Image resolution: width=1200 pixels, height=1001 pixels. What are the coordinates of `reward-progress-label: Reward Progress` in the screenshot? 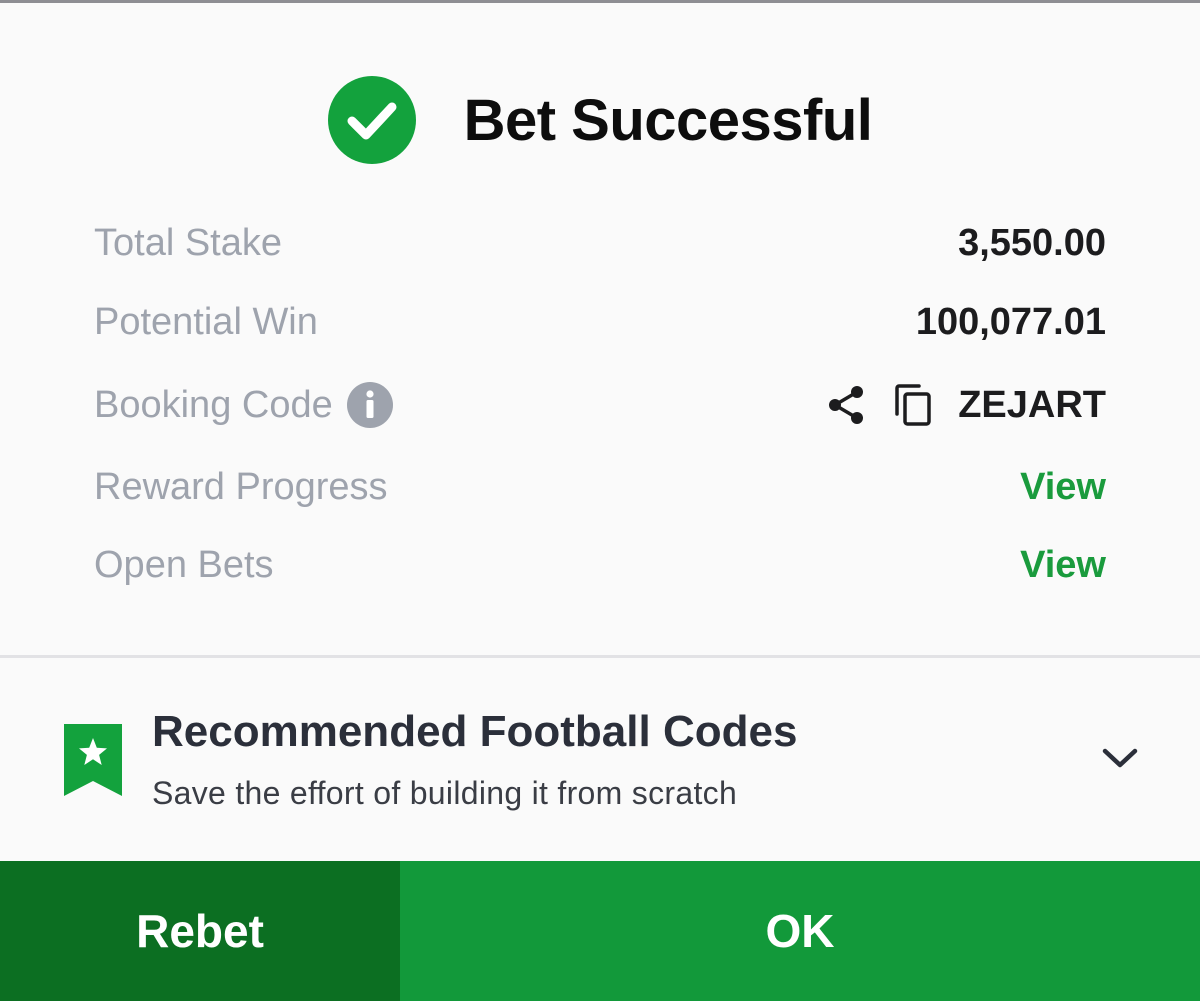 It's located at (241, 486).